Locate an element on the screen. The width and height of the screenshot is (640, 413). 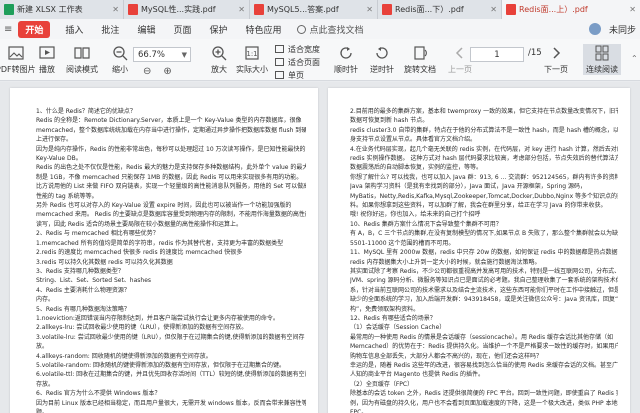
single-page-label: 单页 is located at coordinates (296, 75).